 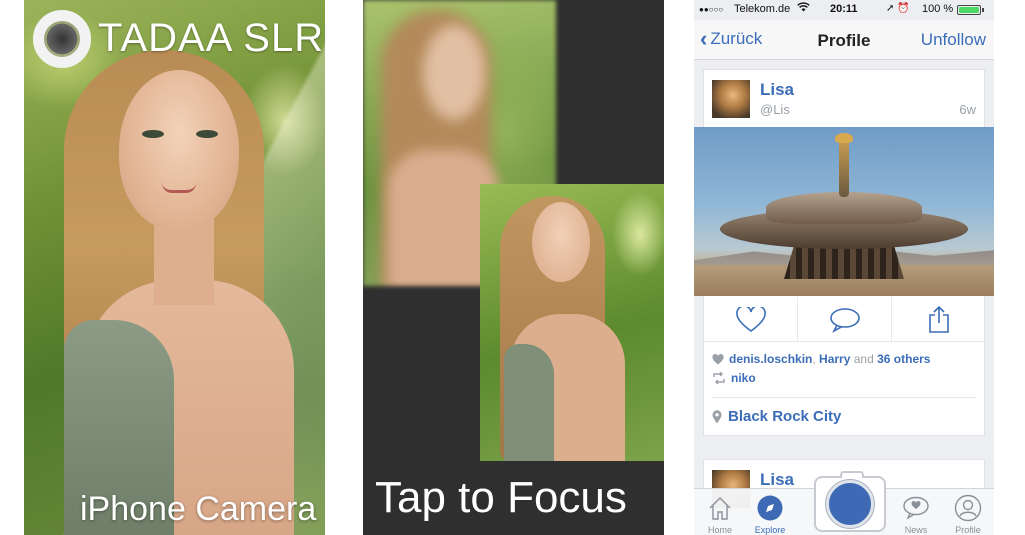 I want to click on repost-line: niko, so click(x=734, y=378).